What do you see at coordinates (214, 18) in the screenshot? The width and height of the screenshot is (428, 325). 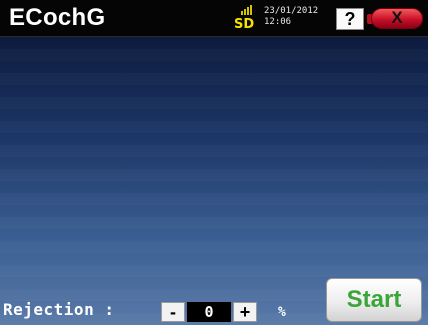 I see `title-bar: ECochG SD 23/01/2012 12:06 ? X` at bounding box center [214, 18].